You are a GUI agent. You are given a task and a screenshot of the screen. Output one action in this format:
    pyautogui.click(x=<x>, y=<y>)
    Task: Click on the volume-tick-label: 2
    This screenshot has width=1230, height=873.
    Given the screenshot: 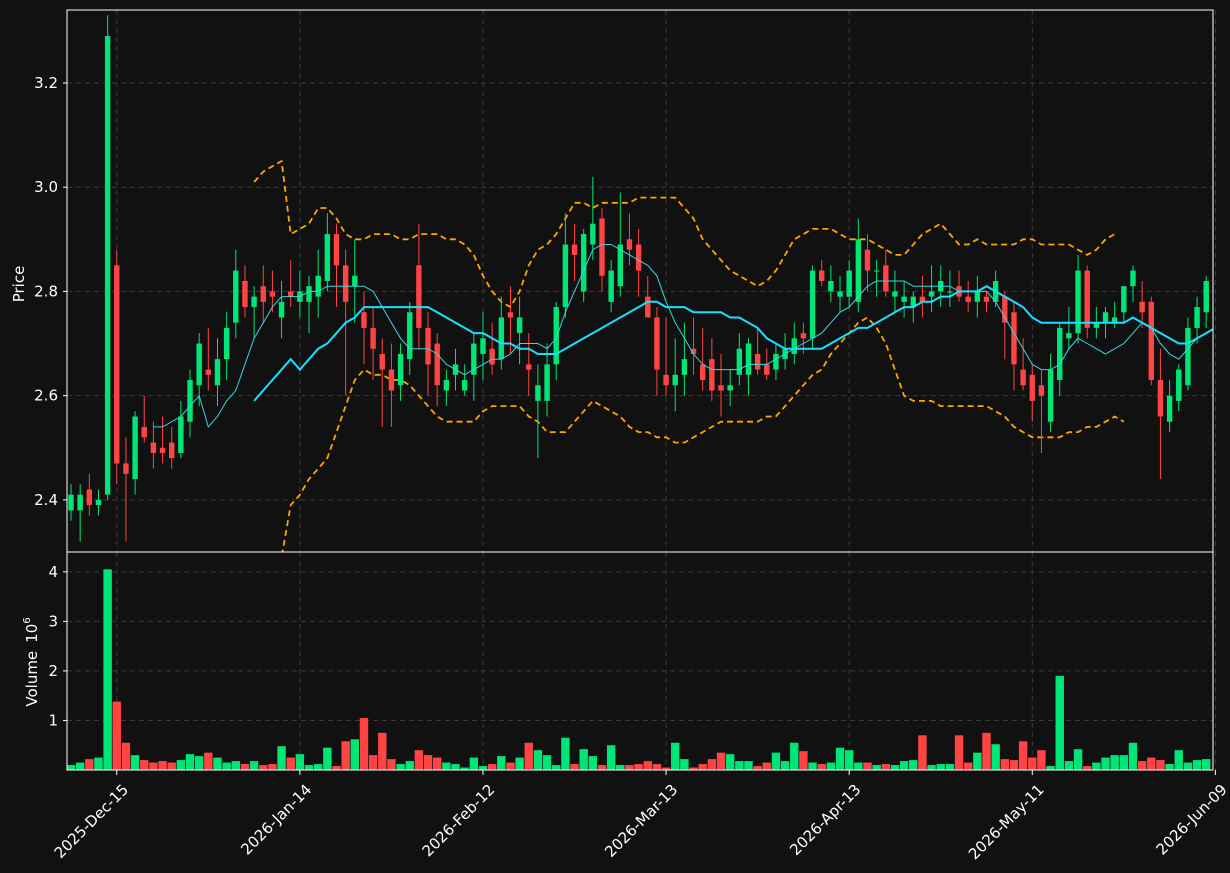 What is the action you would take?
    pyautogui.click(x=53, y=671)
    